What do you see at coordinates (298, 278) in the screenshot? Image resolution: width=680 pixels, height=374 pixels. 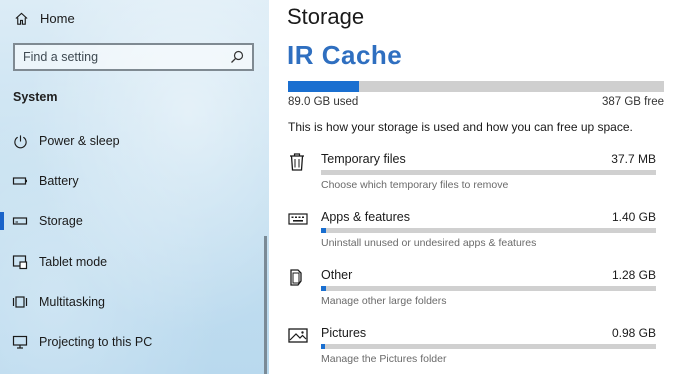 I see `folder-icon` at bounding box center [298, 278].